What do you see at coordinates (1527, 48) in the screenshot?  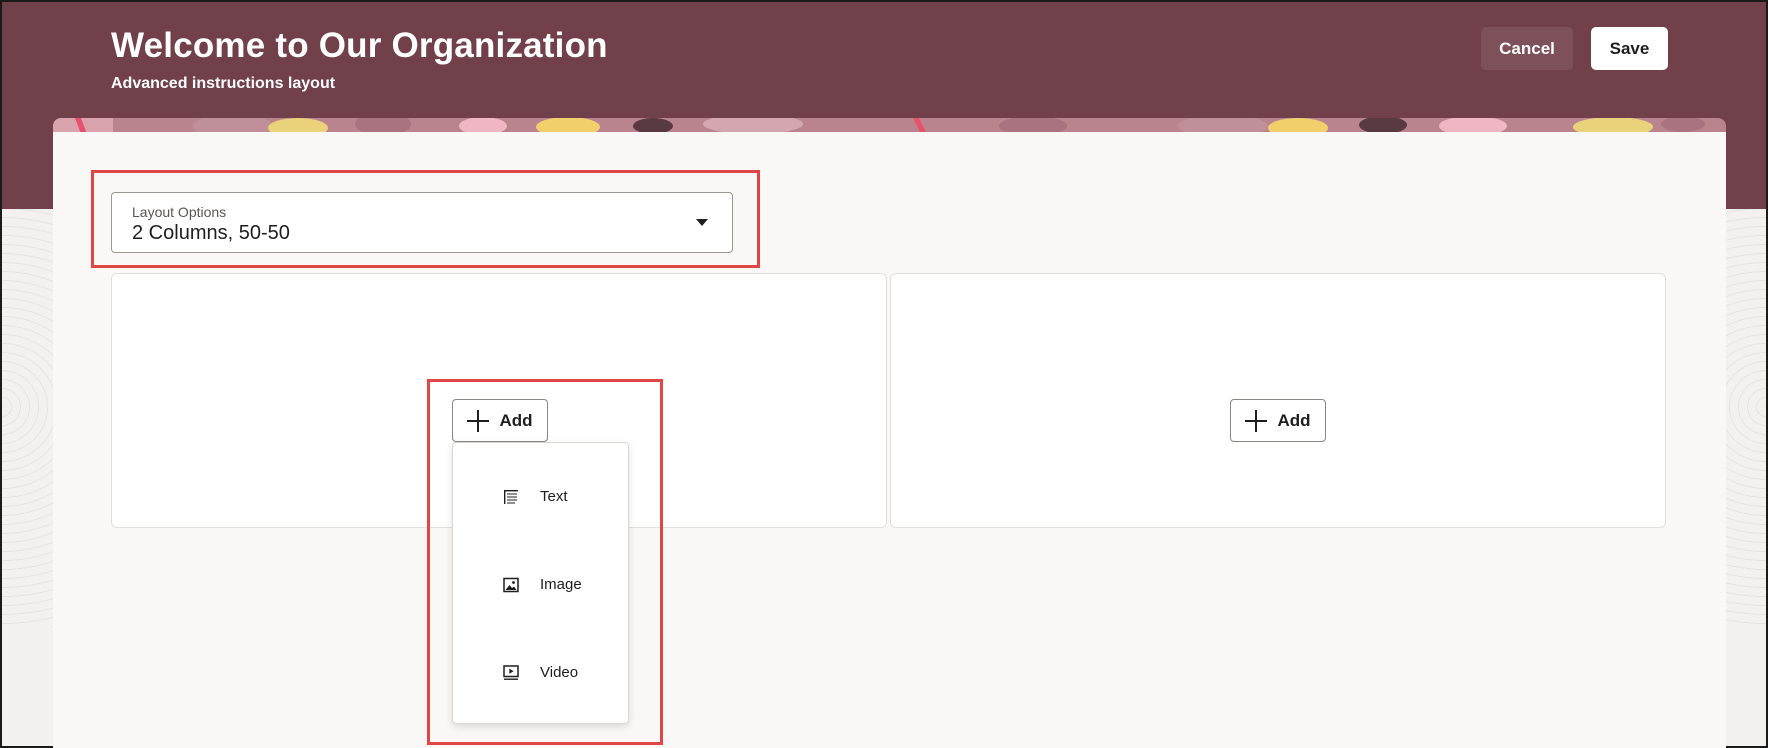 I see `cancel-button: Cancel` at bounding box center [1527, 48].